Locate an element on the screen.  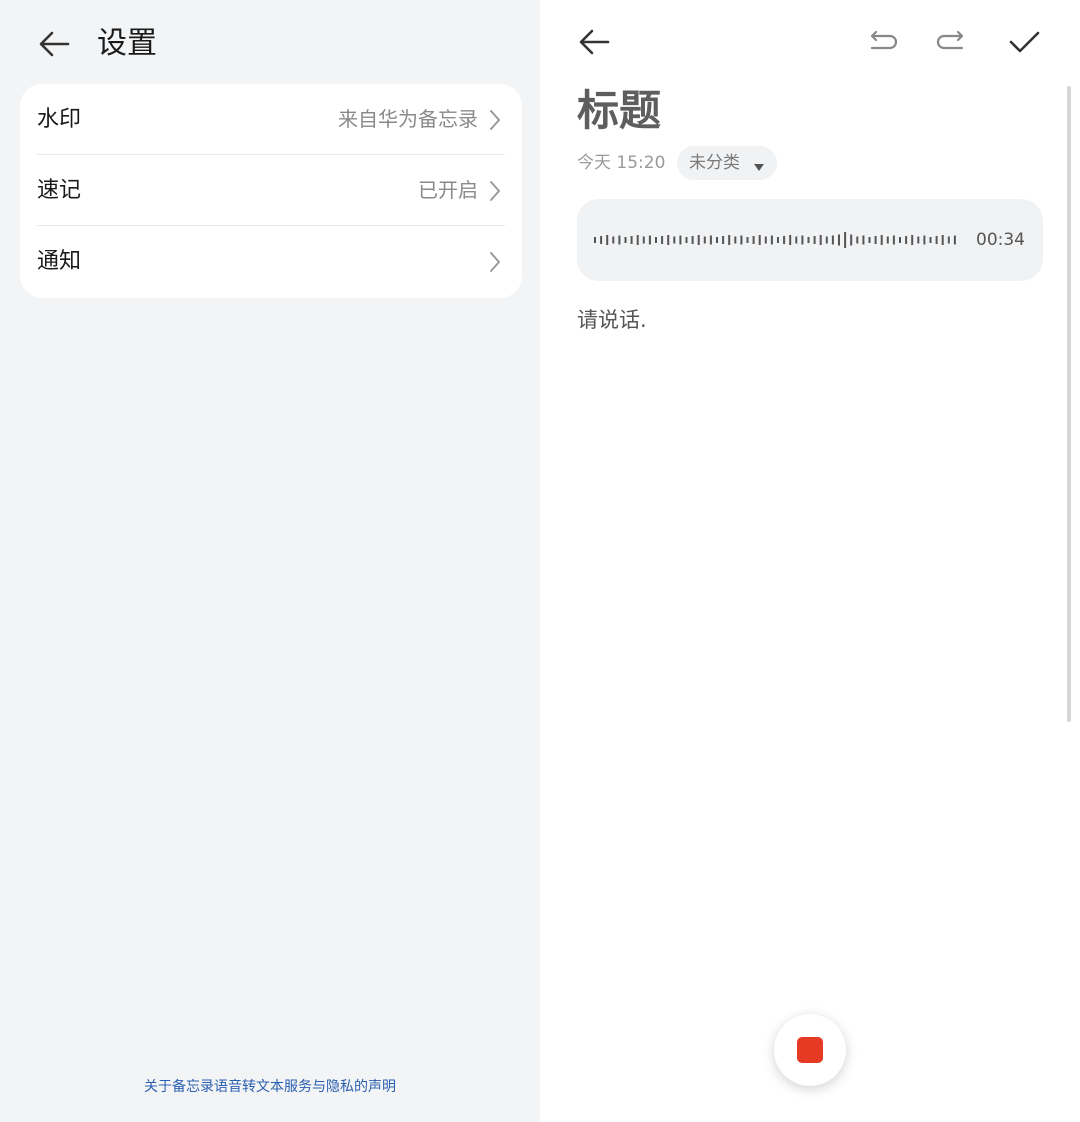
settings-row-quick-note: 速记 已开启 is located at coordinates (271, 190).